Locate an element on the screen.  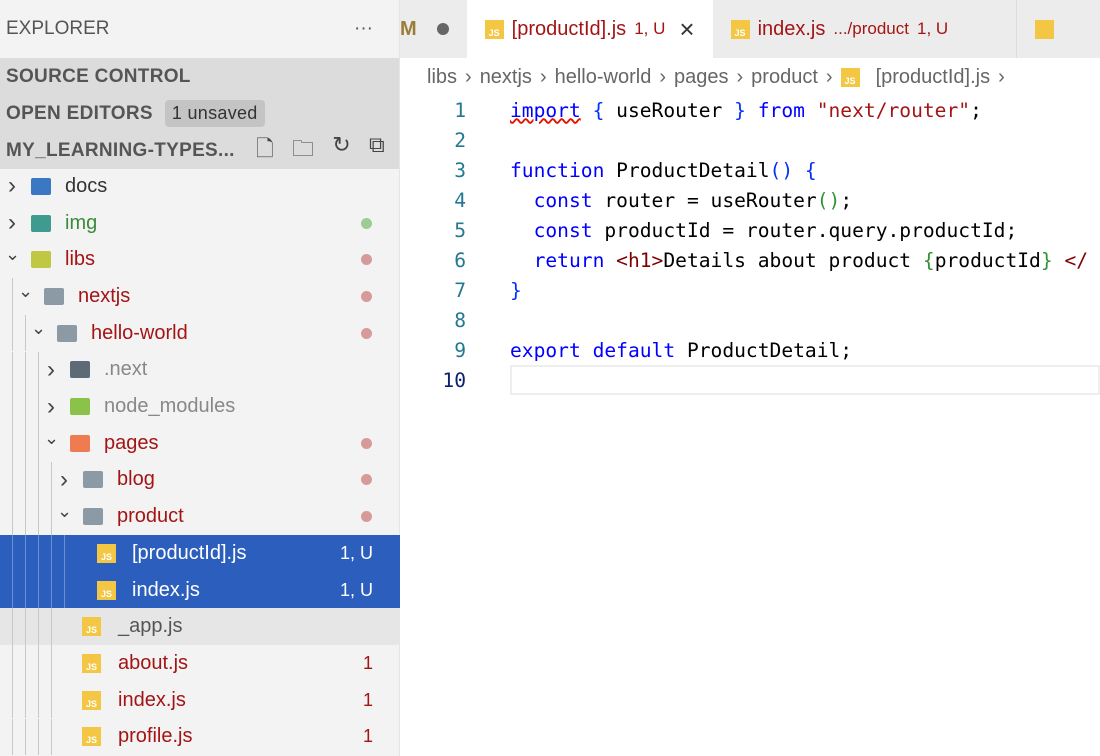
tree-item: JS index.js 1, U is located at coordinates (200, 590).